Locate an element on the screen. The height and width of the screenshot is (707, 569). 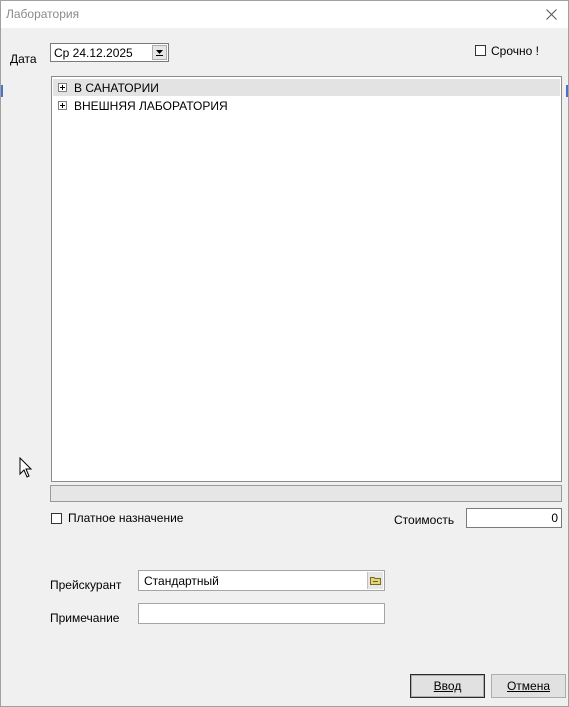
urgent-label: Срочно ! is located at coordinates (515, 51).